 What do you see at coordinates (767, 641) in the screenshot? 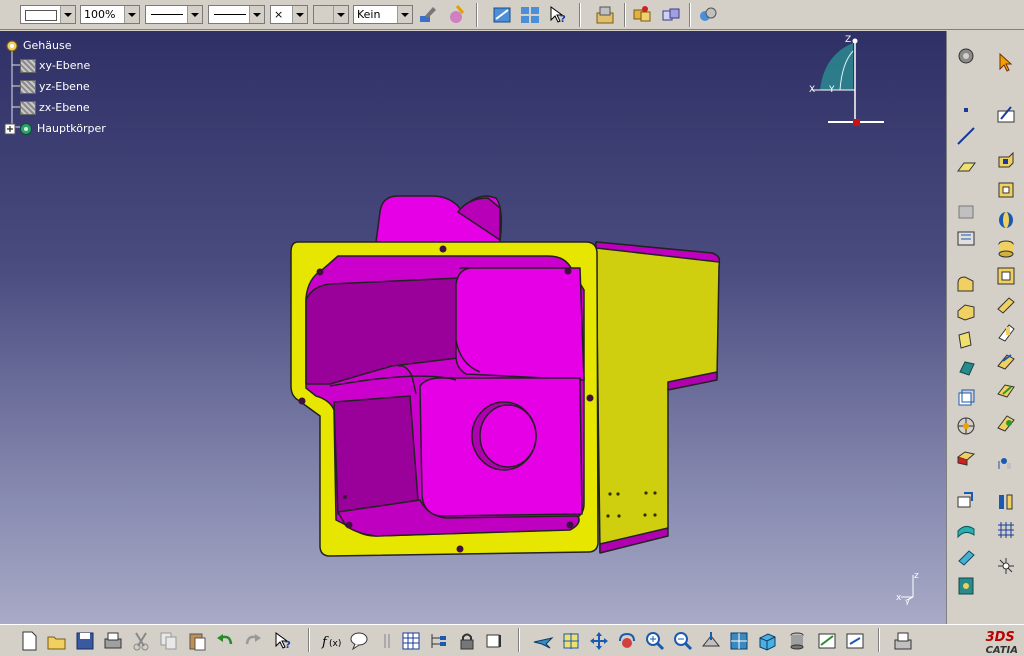
I see `iso-view-icon` at bounding box center [767, 641].